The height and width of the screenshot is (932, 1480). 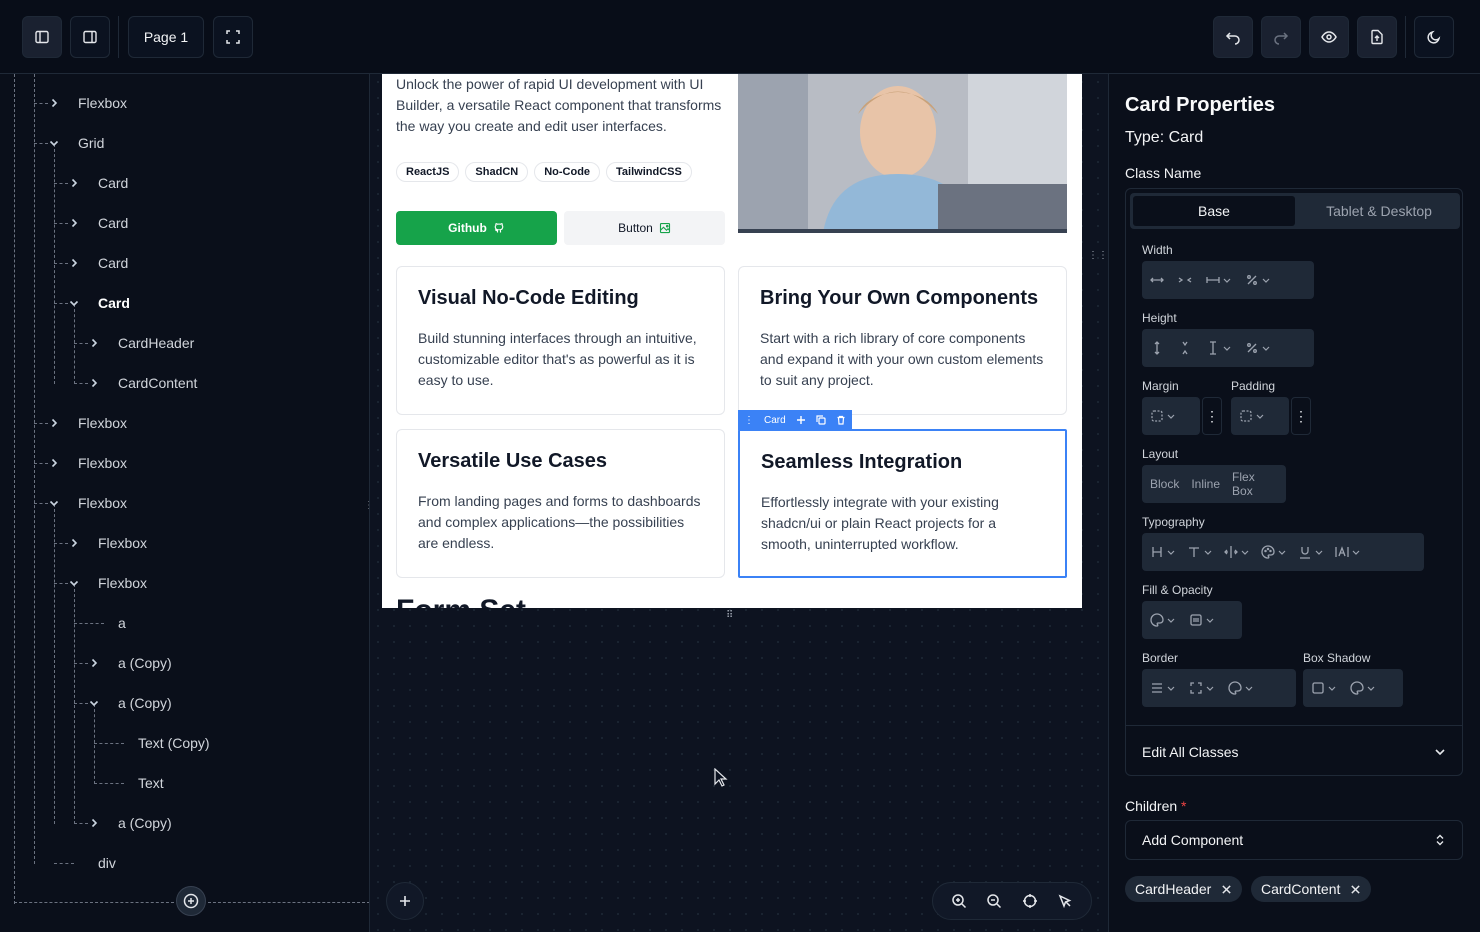 I want to click on duplicate-icon, so click(x=821, y=420).